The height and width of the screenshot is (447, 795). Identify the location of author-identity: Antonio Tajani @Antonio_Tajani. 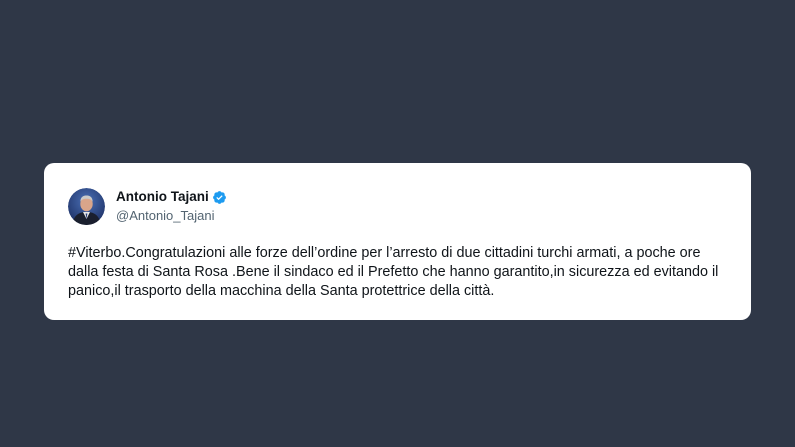
(171, 206).